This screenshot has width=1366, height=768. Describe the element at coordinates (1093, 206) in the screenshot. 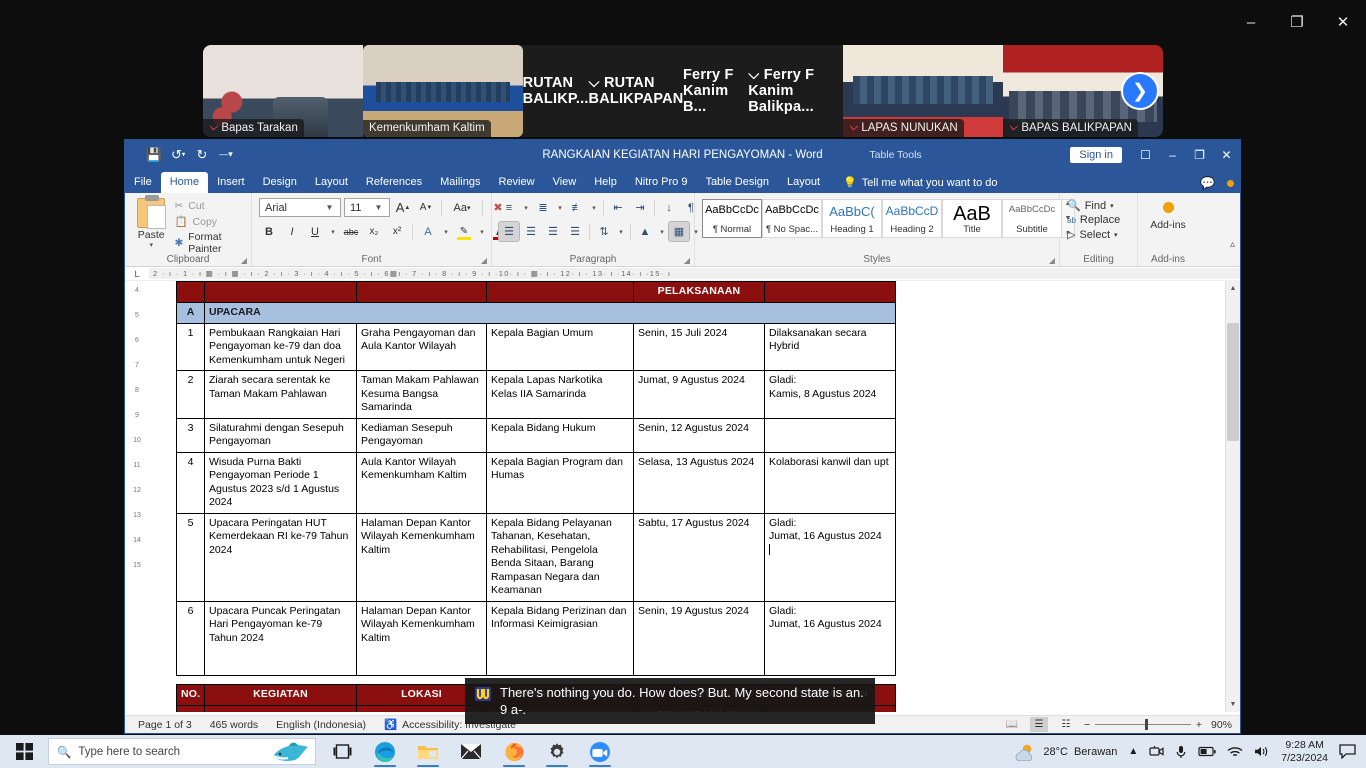

I see `find-button: 🔍 Find ▾` at that location.